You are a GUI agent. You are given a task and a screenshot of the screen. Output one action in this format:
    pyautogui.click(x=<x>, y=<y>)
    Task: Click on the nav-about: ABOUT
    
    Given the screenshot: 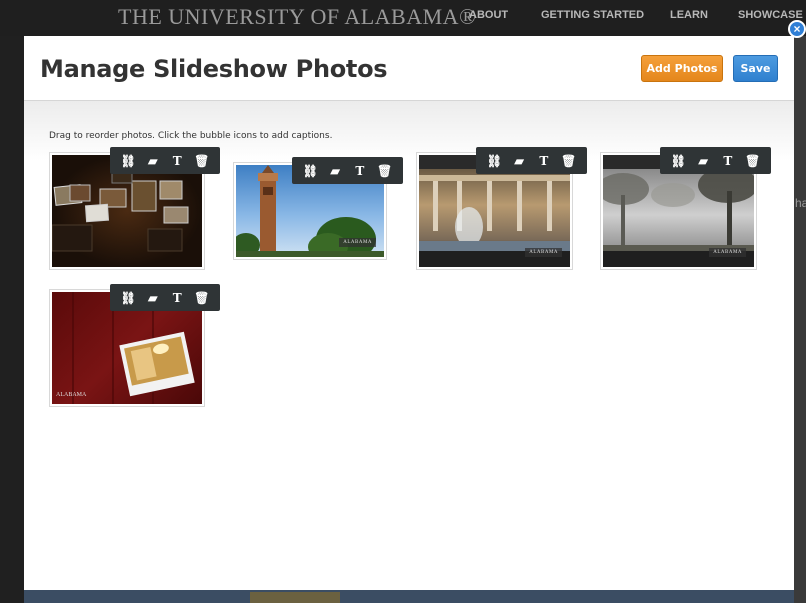 What is the action you would take?
    pyautogui.click(x=488, y=15)
    